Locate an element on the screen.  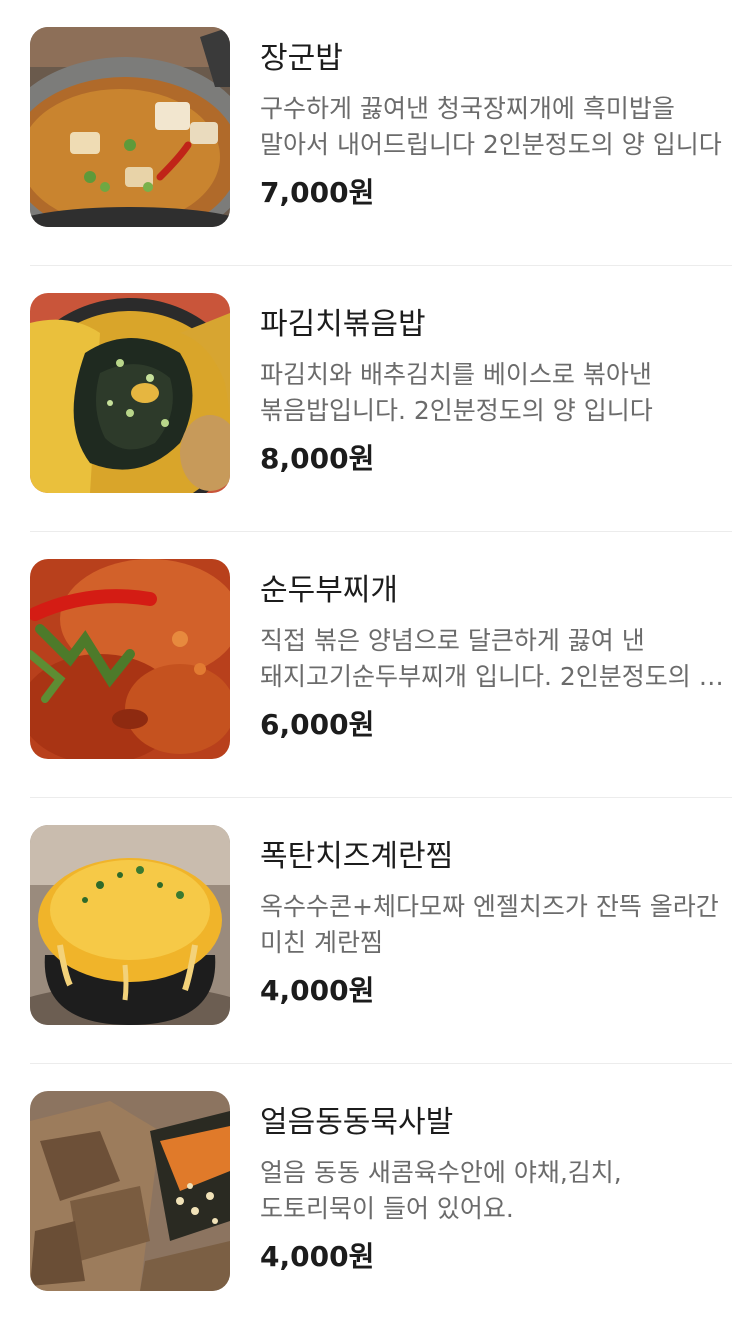
menu-item-name: 폭탄치즈계란찜 is located at coordinates (357, 856).